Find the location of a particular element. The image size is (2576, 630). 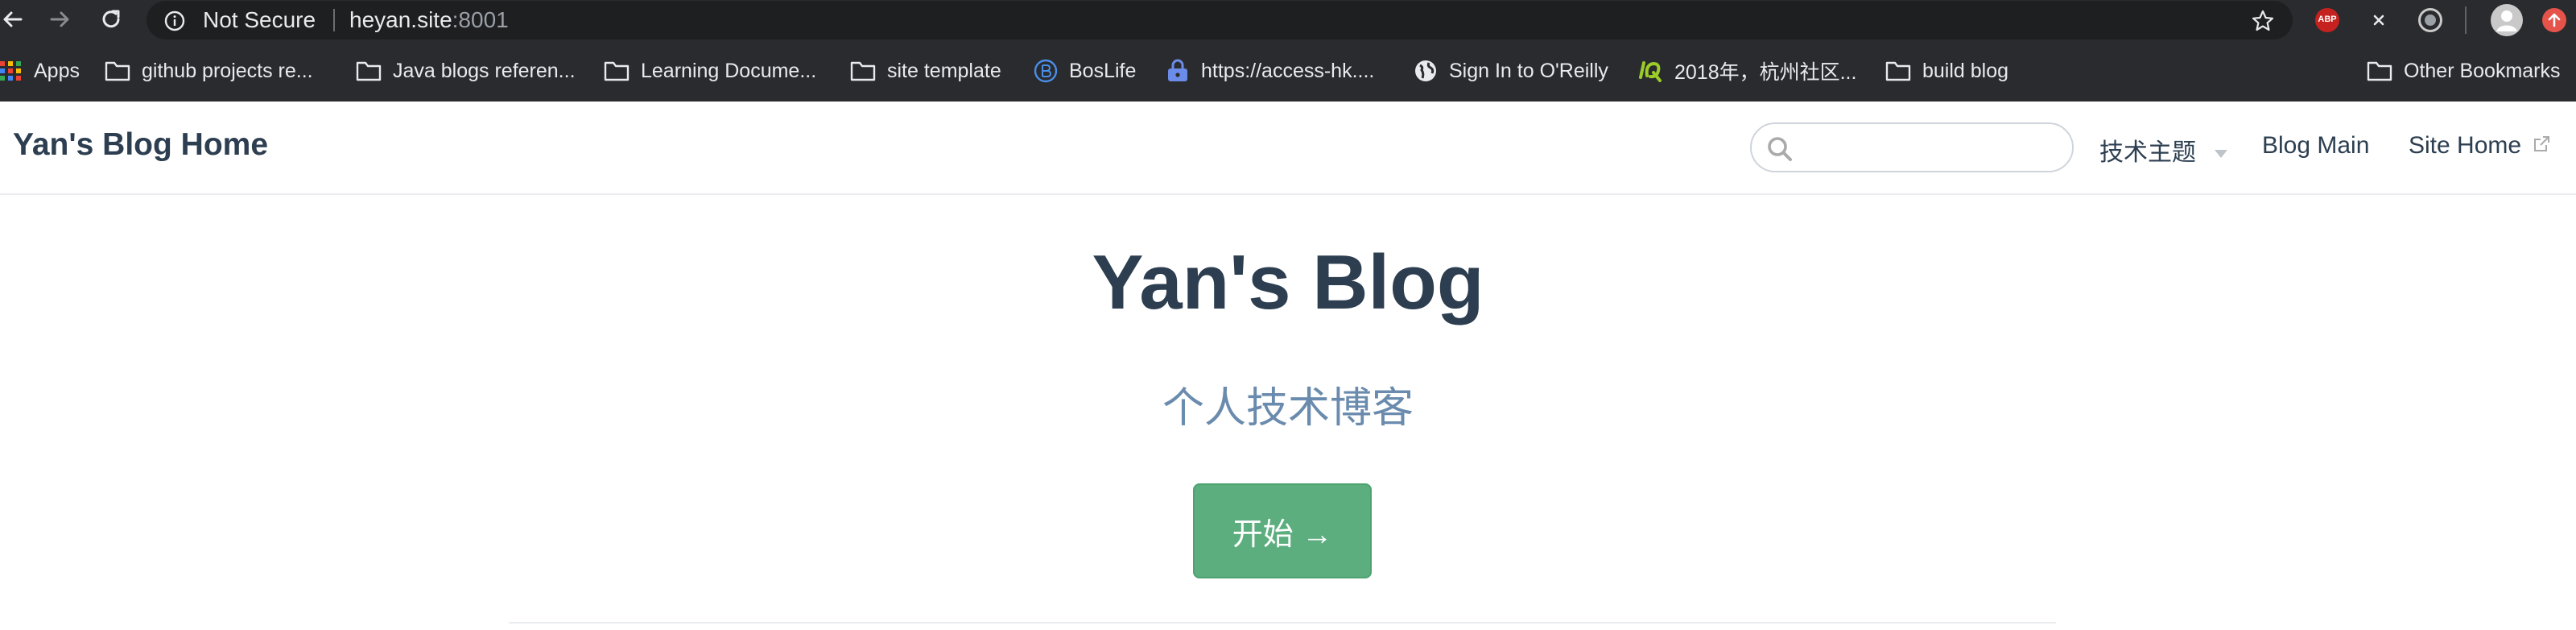

x-mark-icon is located at coordinates (2378, 20).